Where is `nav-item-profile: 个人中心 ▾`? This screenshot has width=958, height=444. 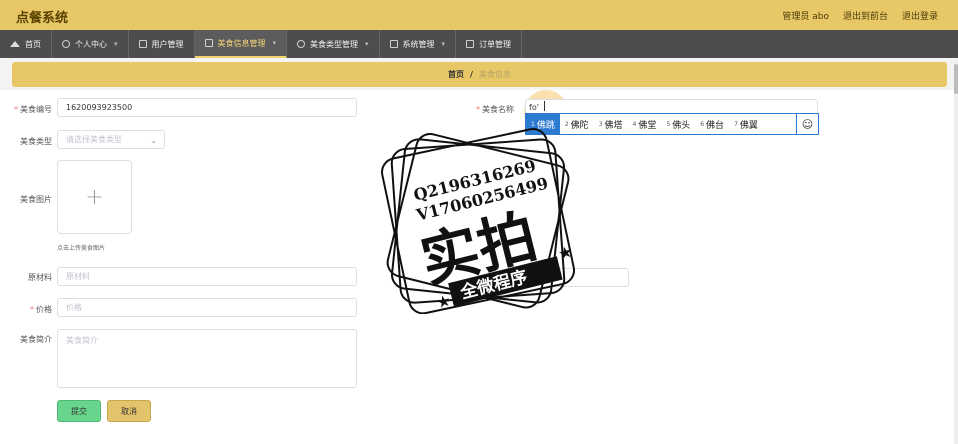 nav-item-profile: 个人中心 ▾ is located at coordinates (90, 44).